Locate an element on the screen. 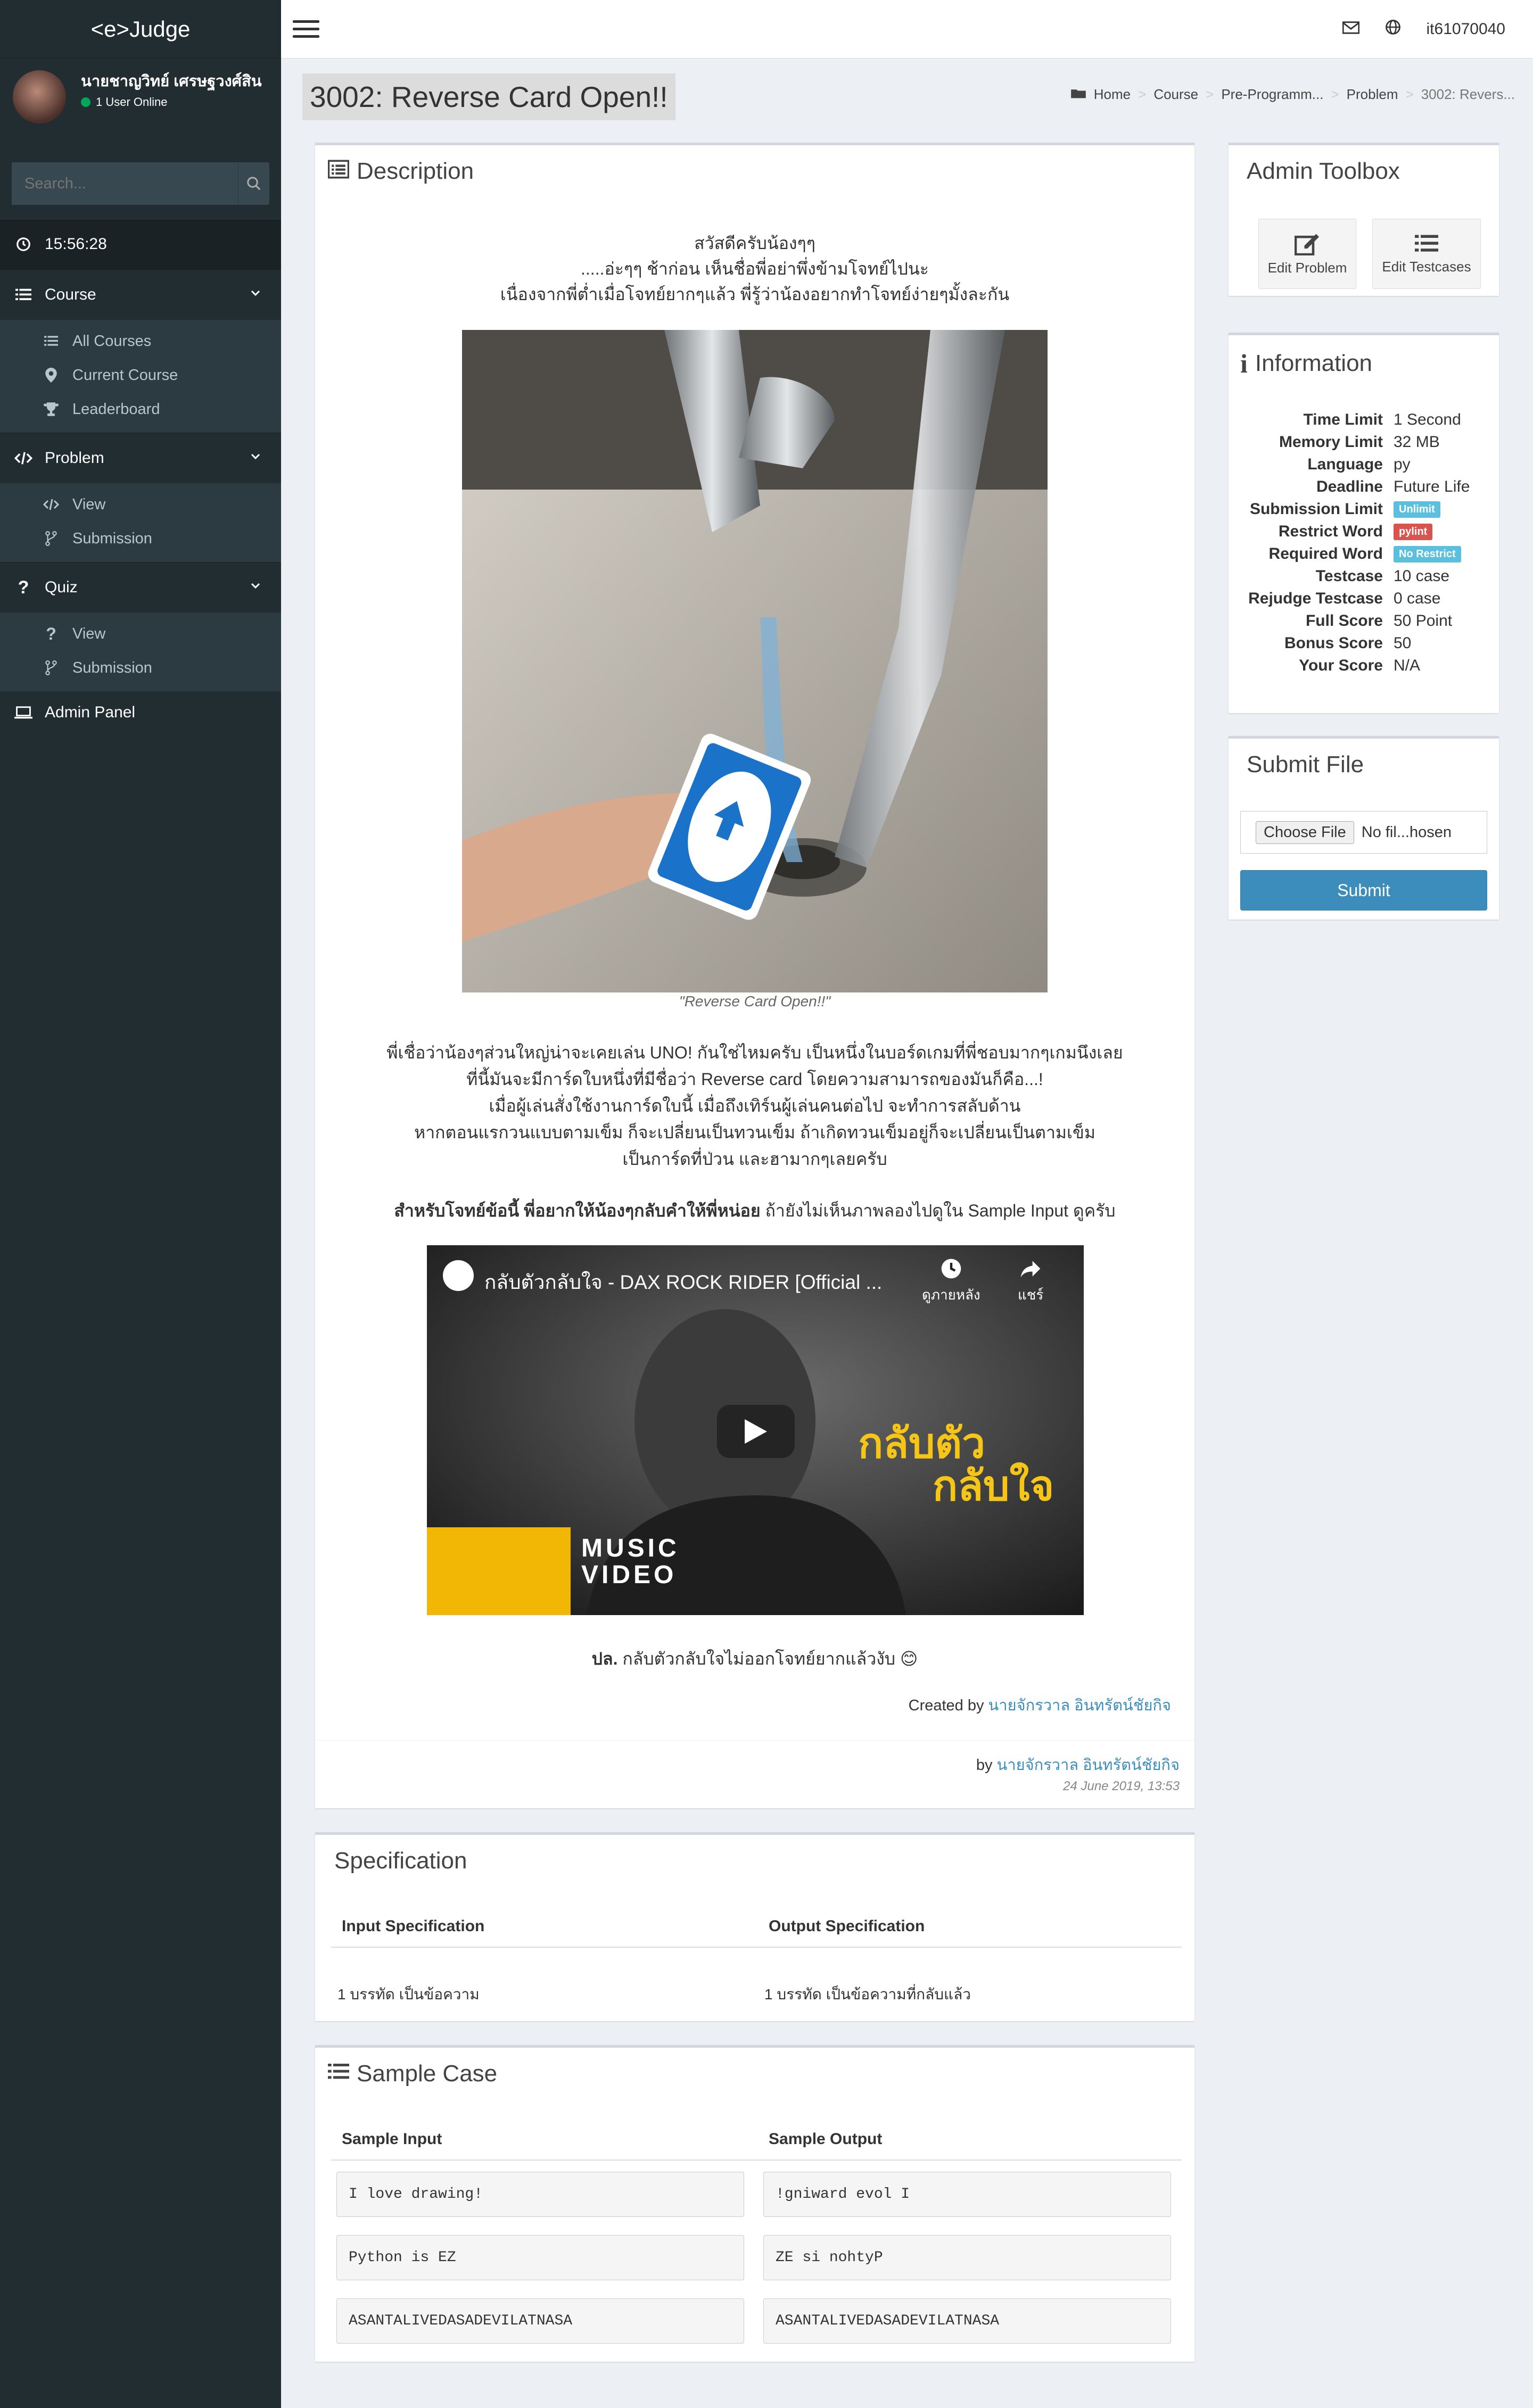 The height and width of the screenshot is (2408, 1533). edit-icon is located at coordinates (1307, 244).